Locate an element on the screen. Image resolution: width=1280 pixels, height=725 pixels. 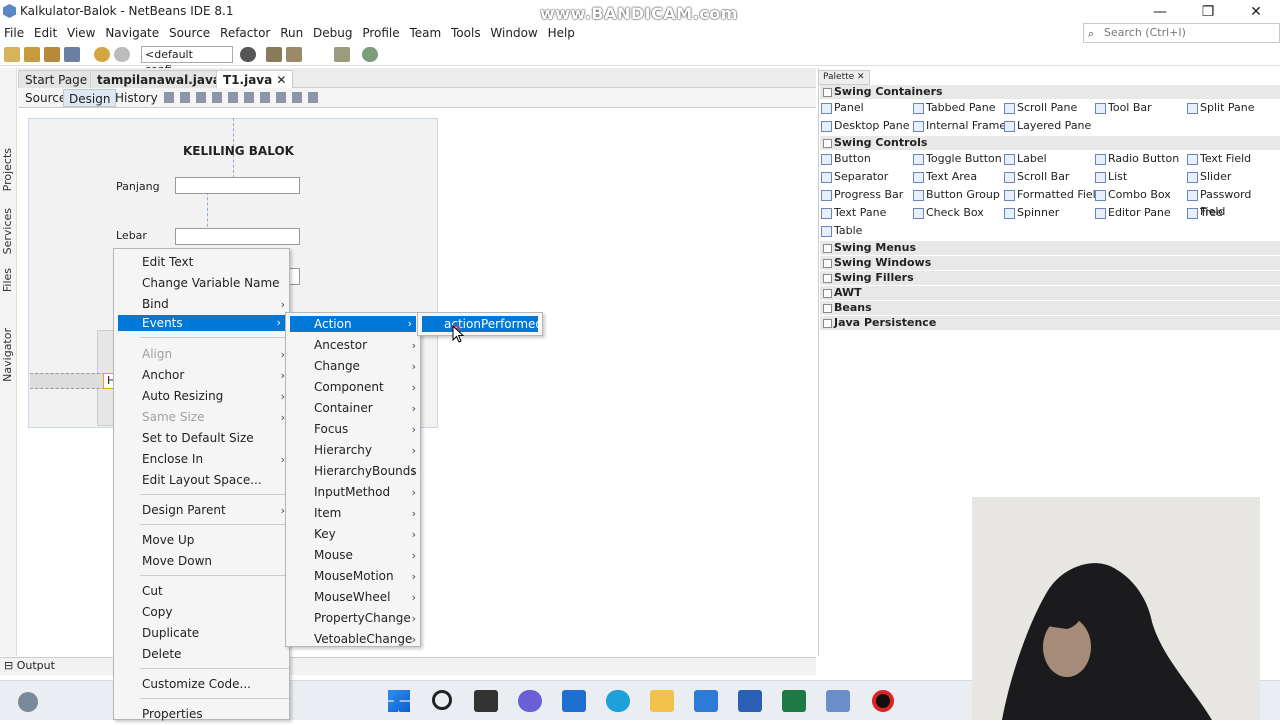
maximize-button: ❐ is located at coordinates (1208, 12).